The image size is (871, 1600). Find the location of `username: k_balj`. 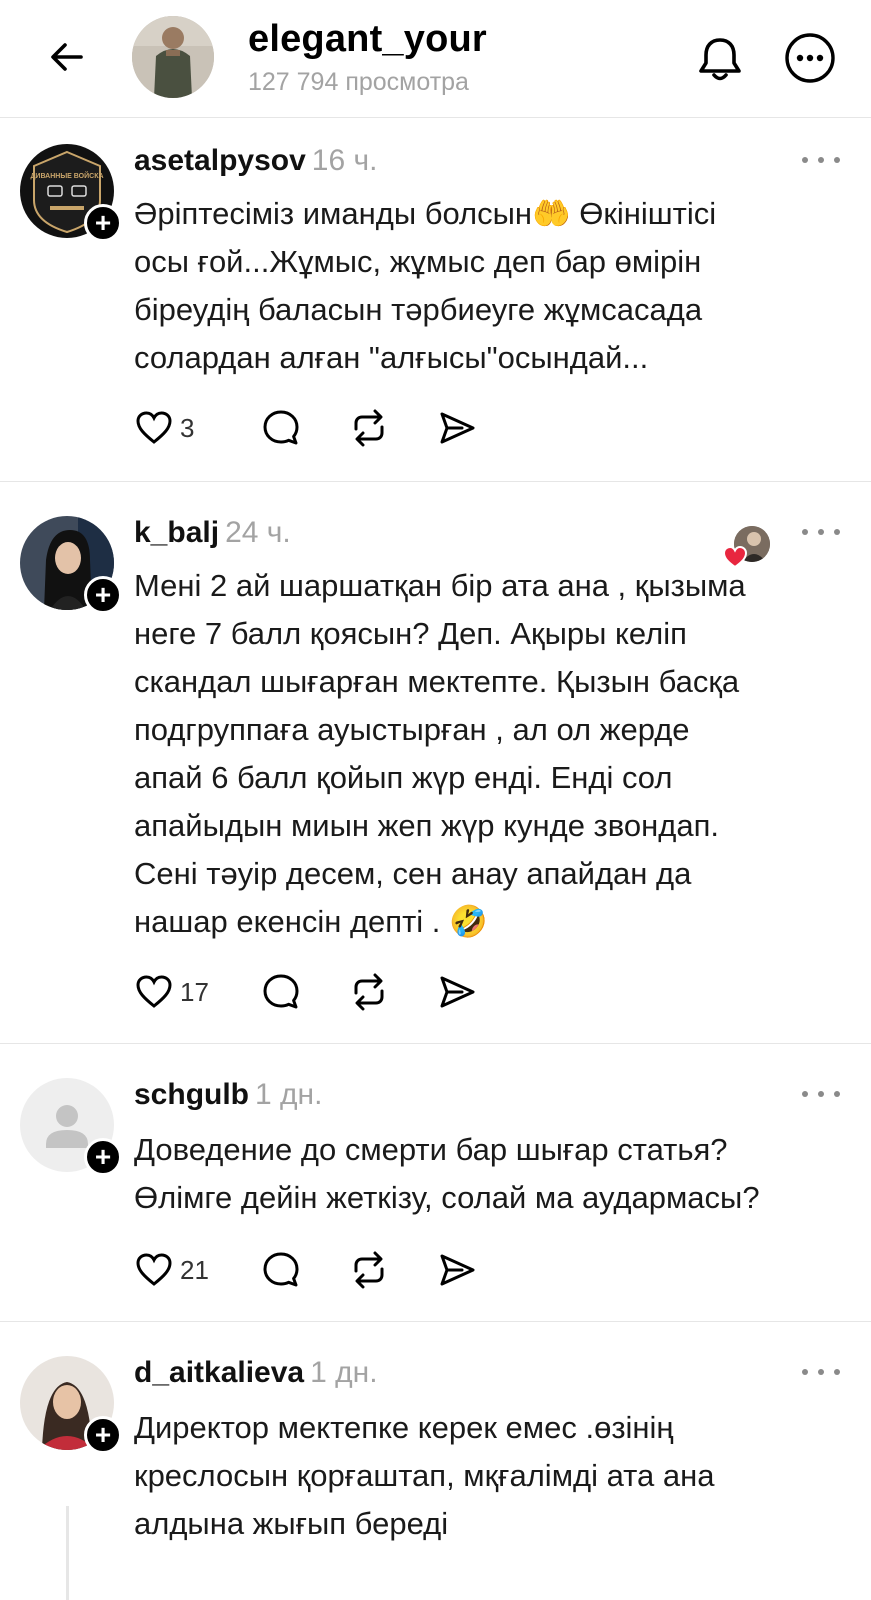

username: k_balj is located at coordinates (176, 532).